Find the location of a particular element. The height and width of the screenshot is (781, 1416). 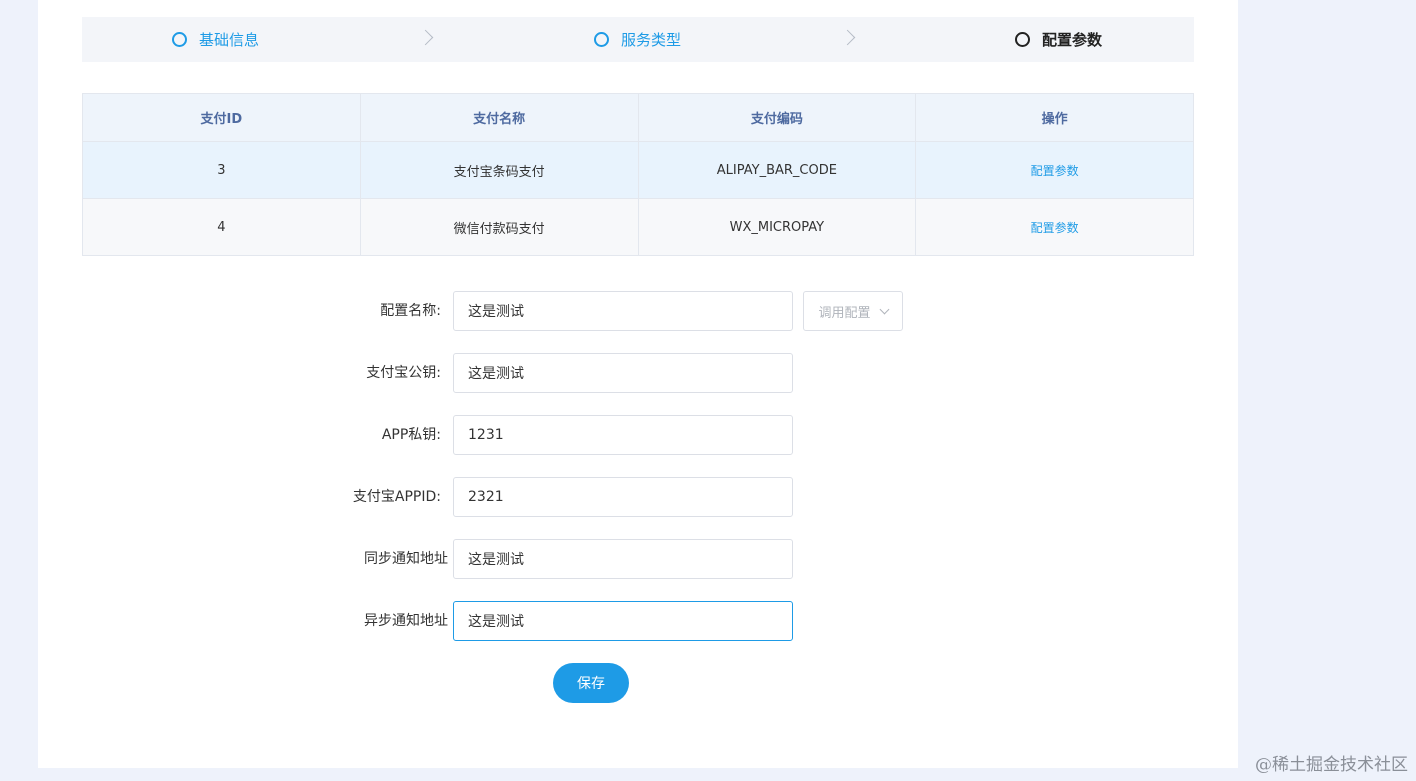

step-indicator: 基础信息 服务类型 配置参数 is located at coordinates (638, 39).